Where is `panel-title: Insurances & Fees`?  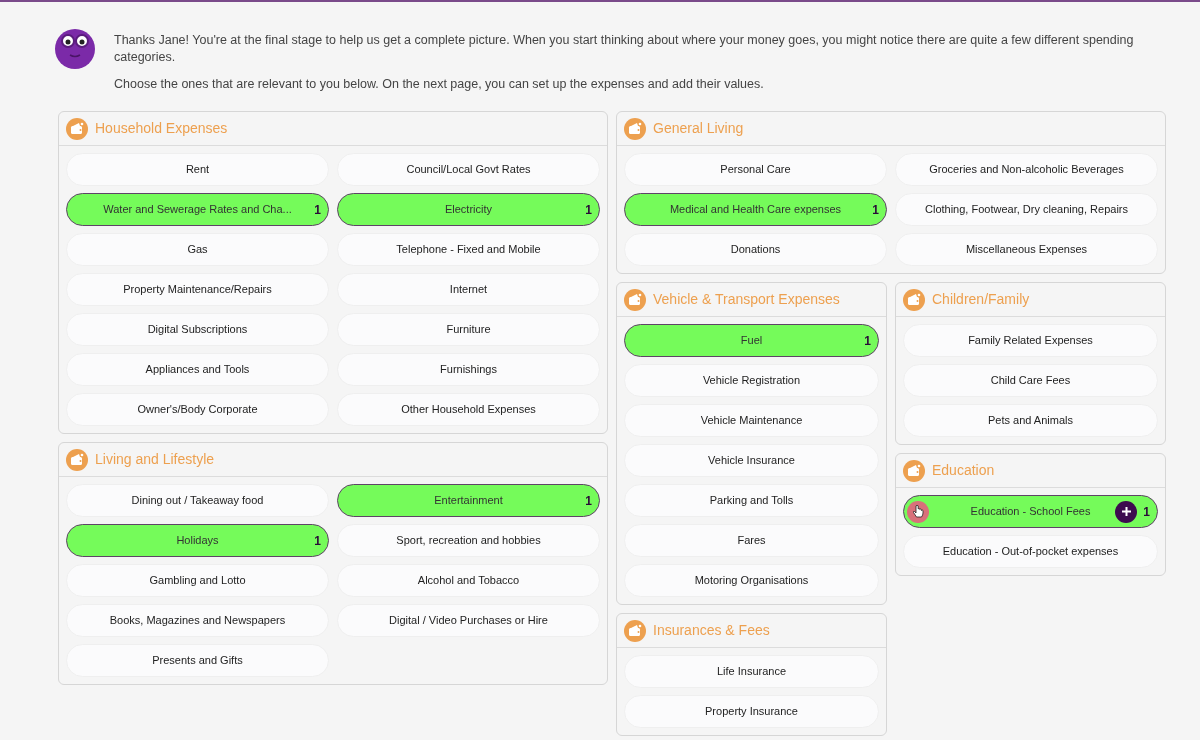 panel-title: Insurances & Fees is located at coordinates (711, 630).